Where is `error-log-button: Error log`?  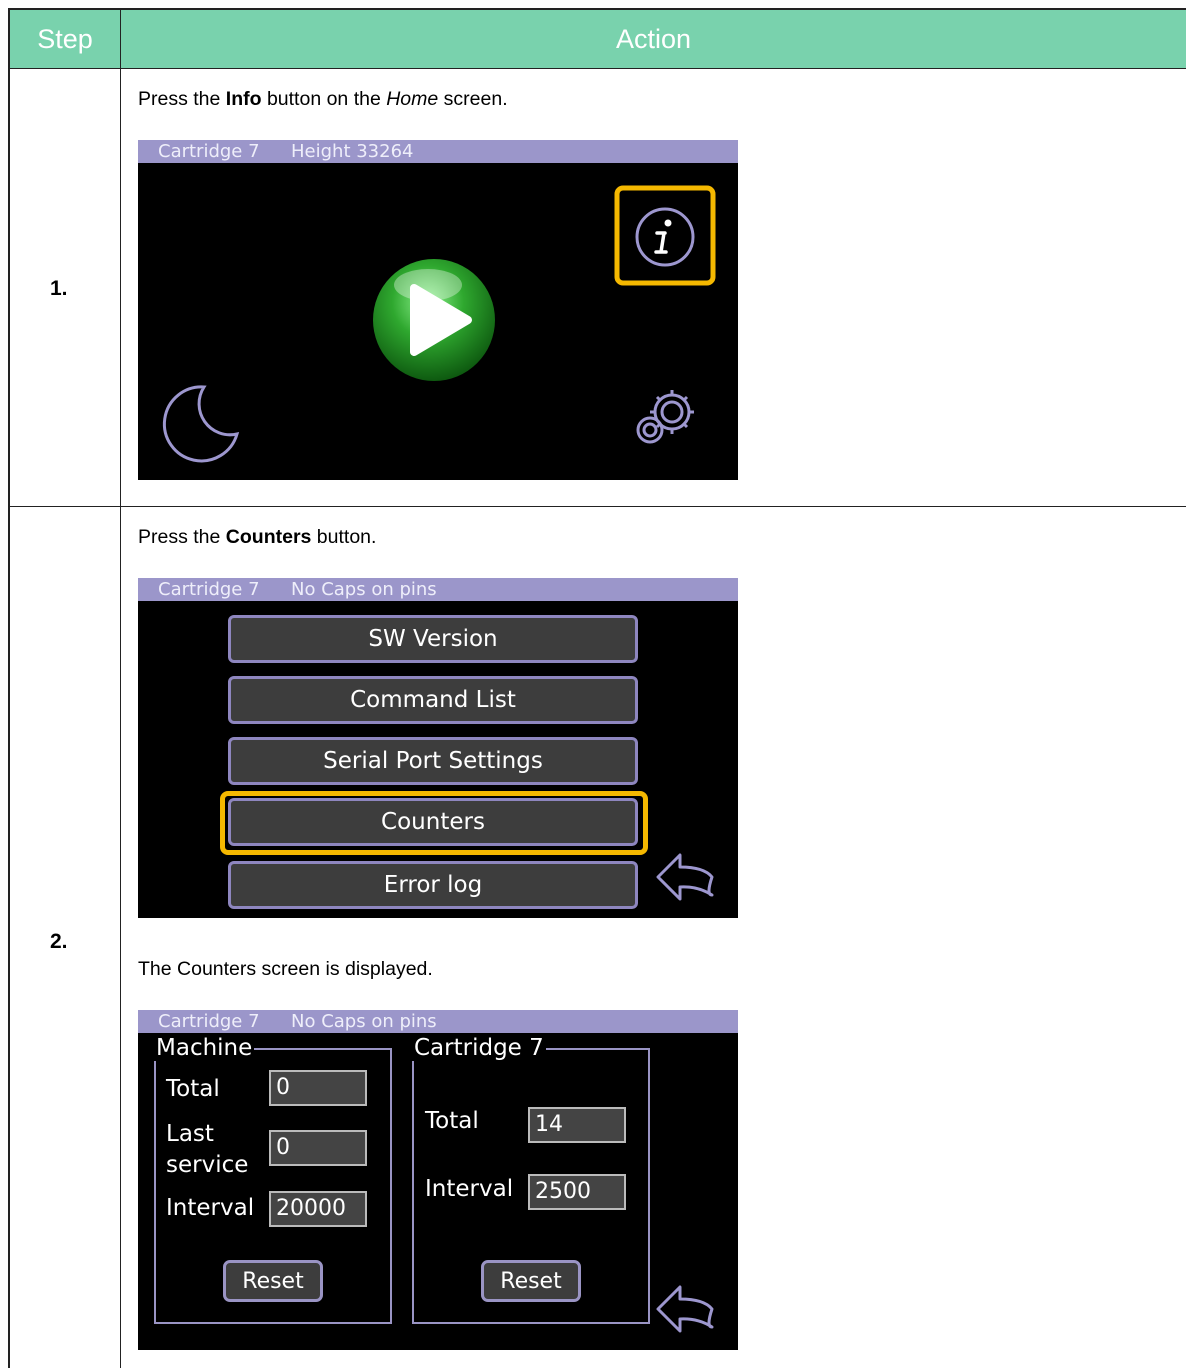 error-log-button: Error log is located at coordinates (433, 885).